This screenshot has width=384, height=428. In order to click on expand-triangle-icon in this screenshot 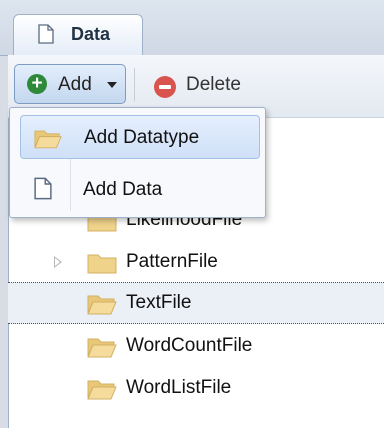, I will do `click(58, 262)`.